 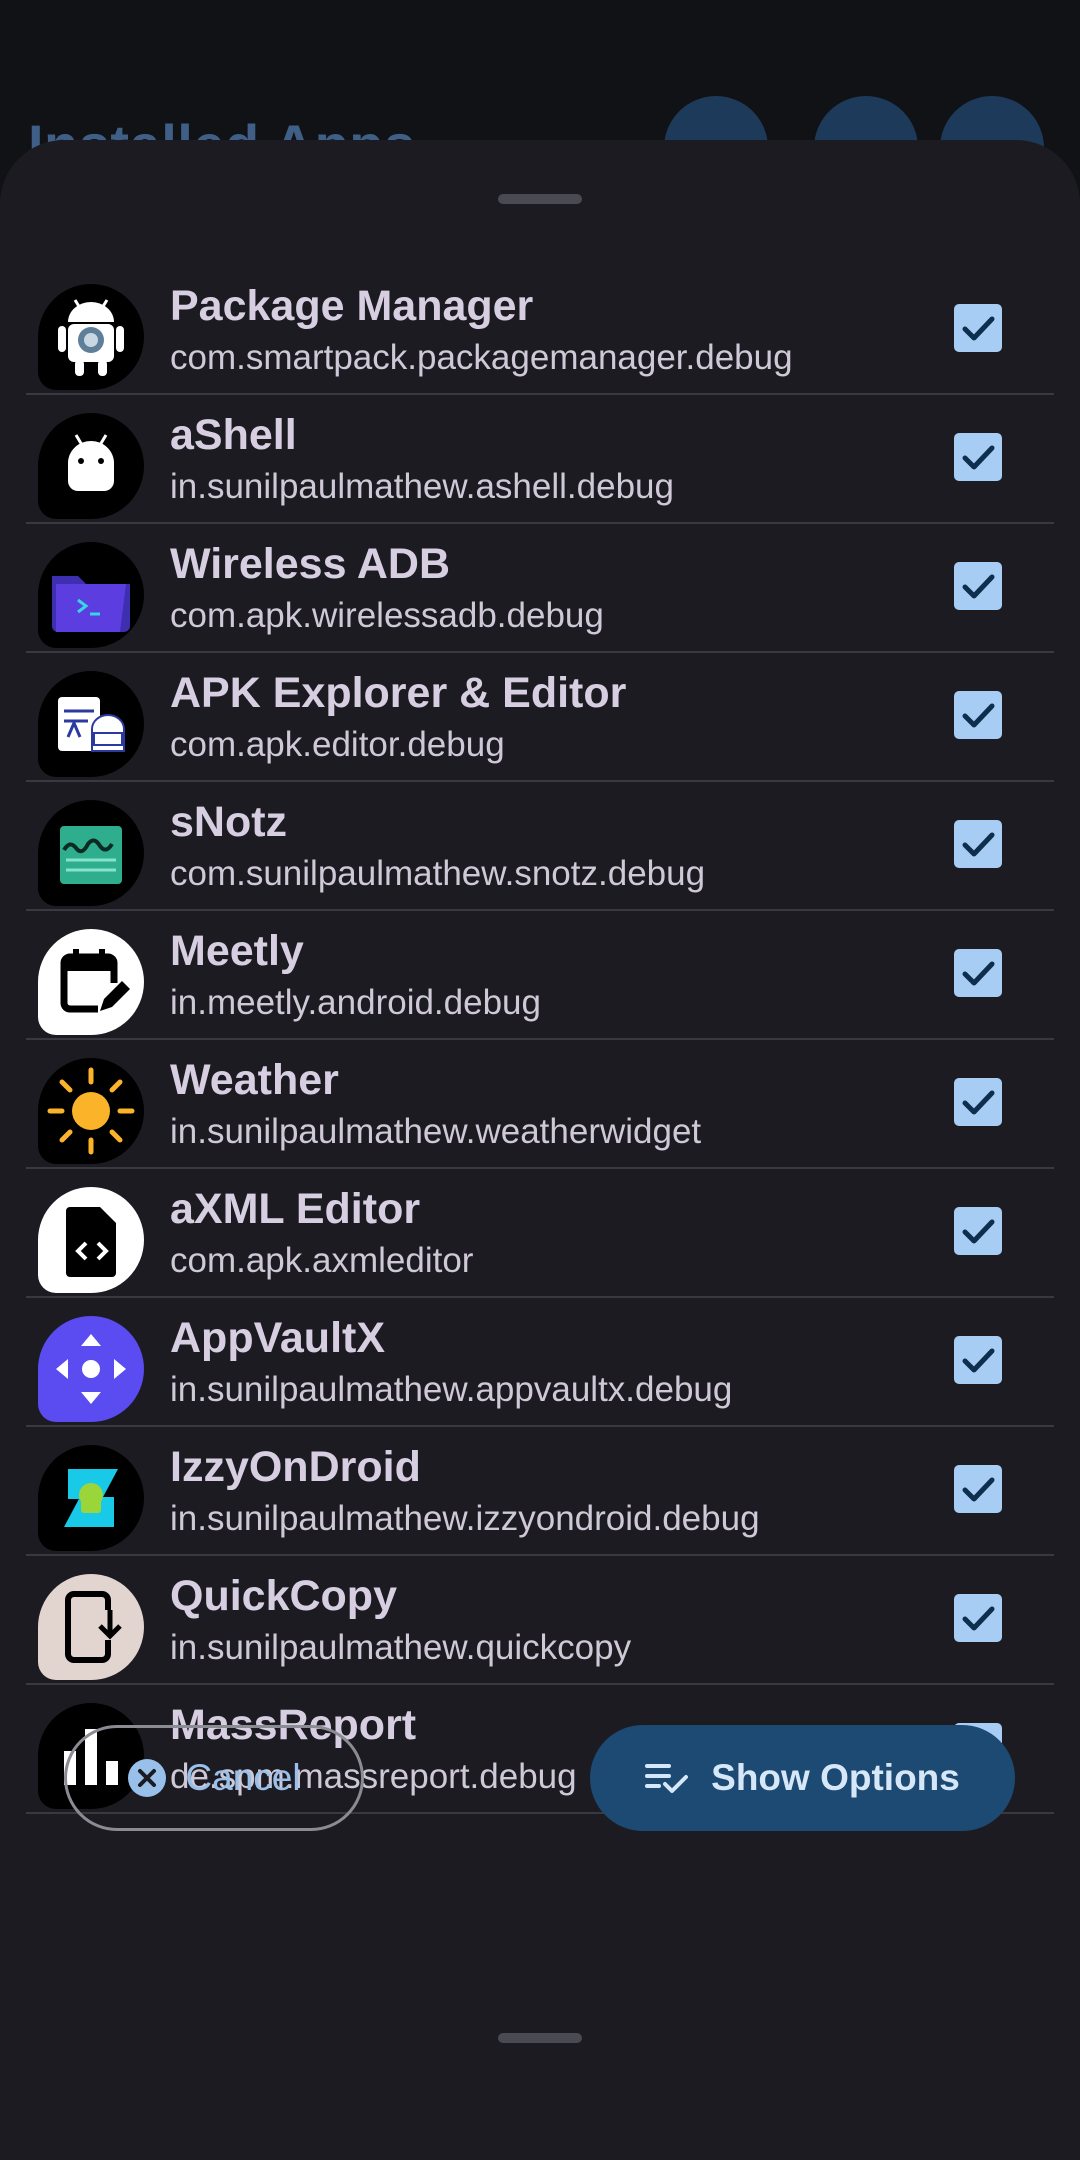 What do you see at coordinates (438, 873) in the screenshot?
I see `app-package: com.sunilpaulmathew.snotz.debug` at bounding box center [438, 873].